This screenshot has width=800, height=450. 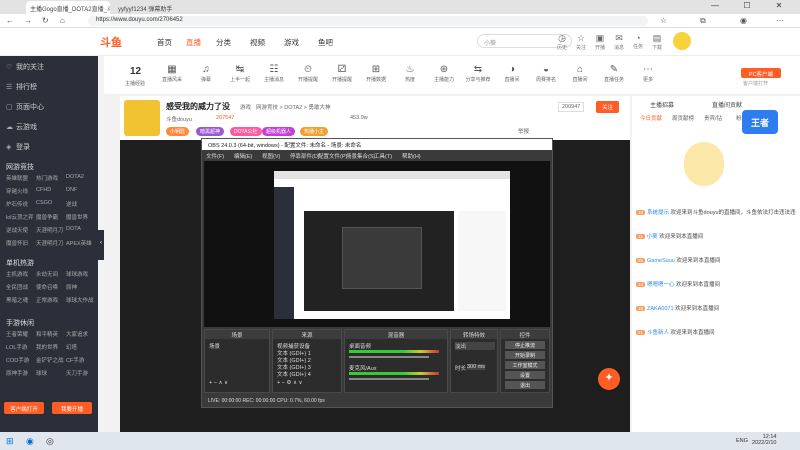 What do you see at coordinates (80, 300) in the screenshot?
I see `sidebar-game-link: 球球大作战` at bounding box center [80, 300].